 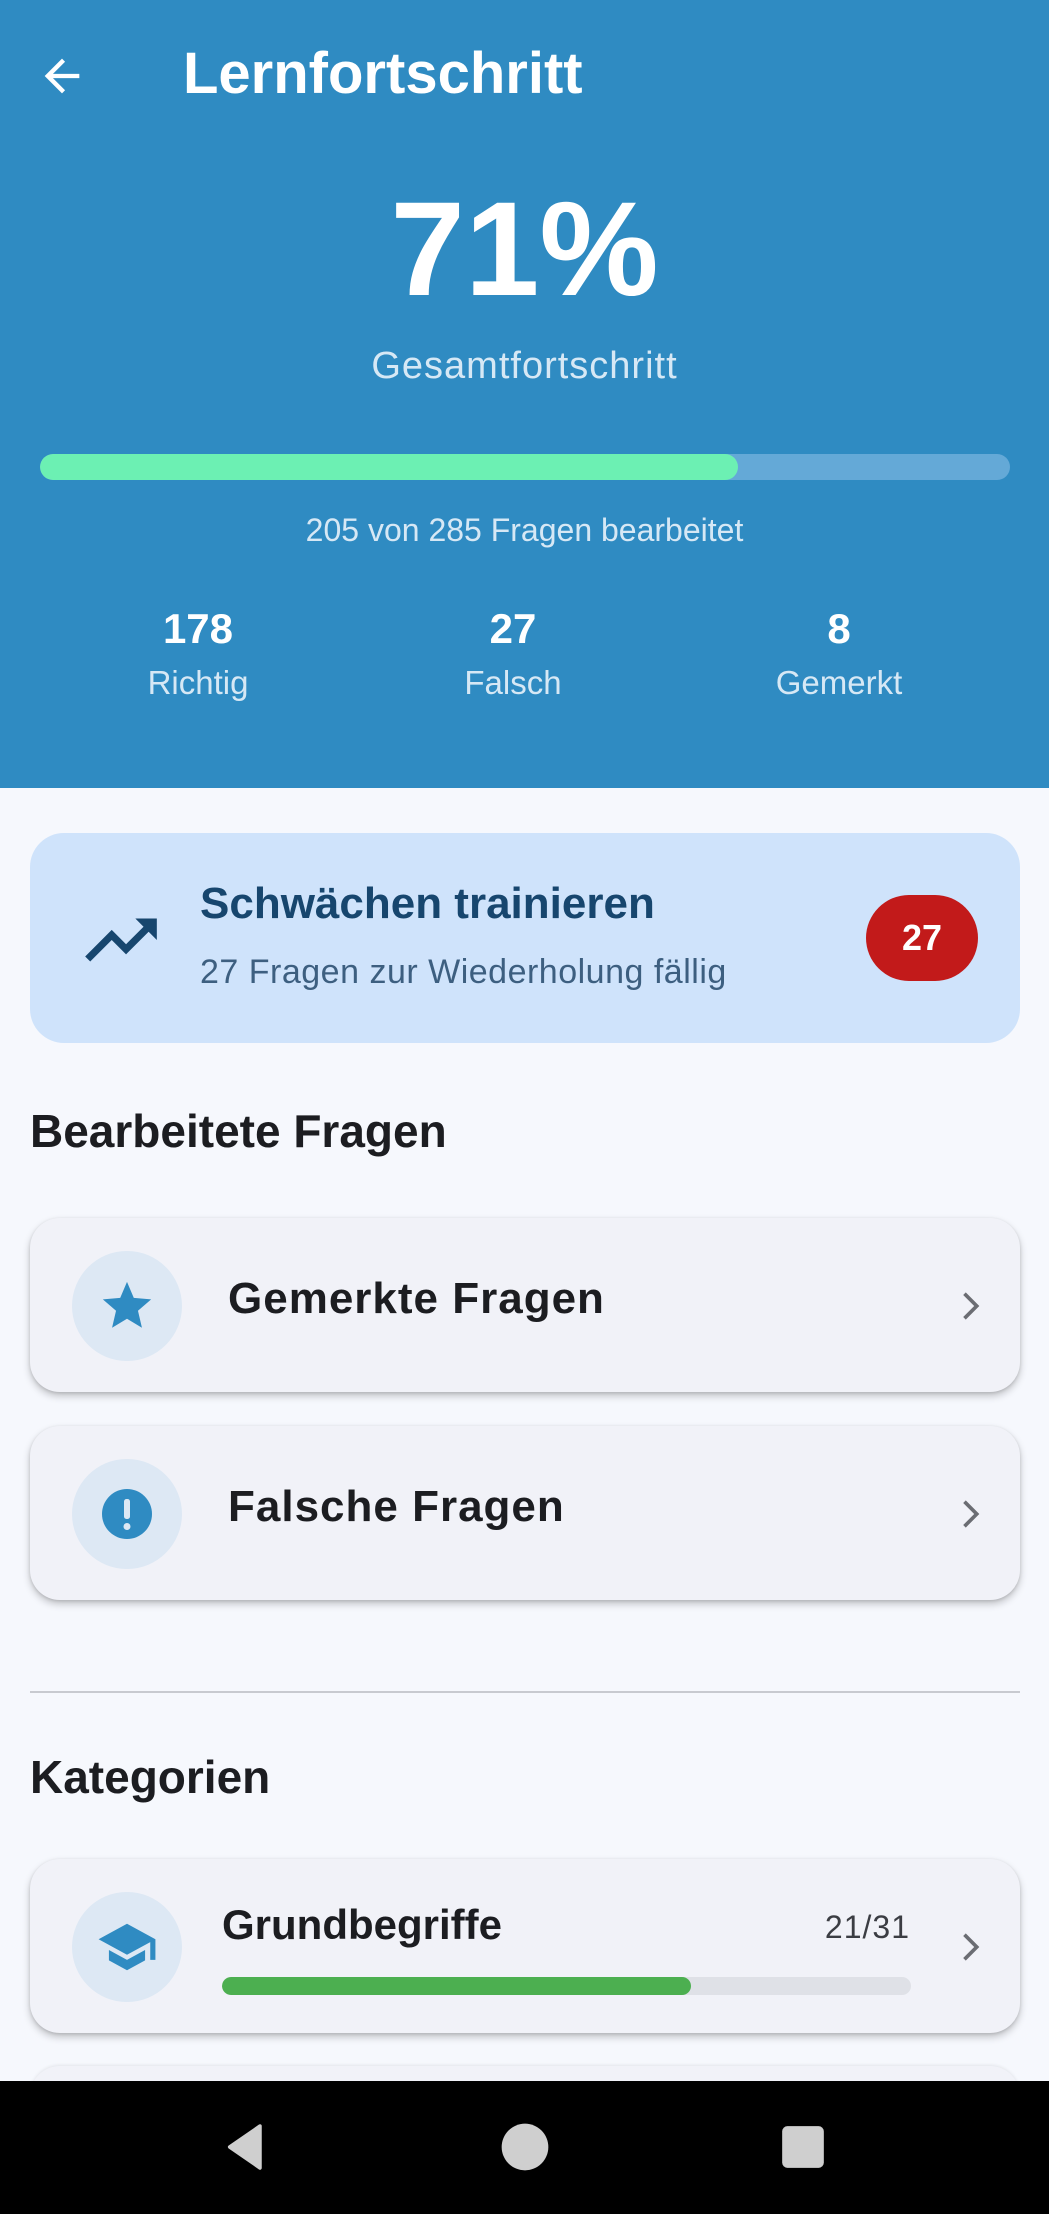 I want to click on category-count: 21/31, so click(x=867, y=1927).